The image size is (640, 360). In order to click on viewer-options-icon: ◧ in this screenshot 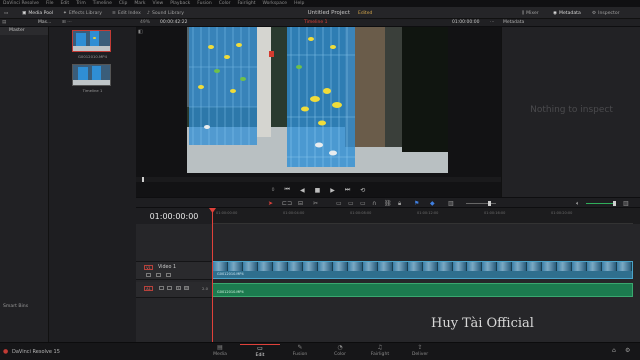, I will do `click(140, 32)`.